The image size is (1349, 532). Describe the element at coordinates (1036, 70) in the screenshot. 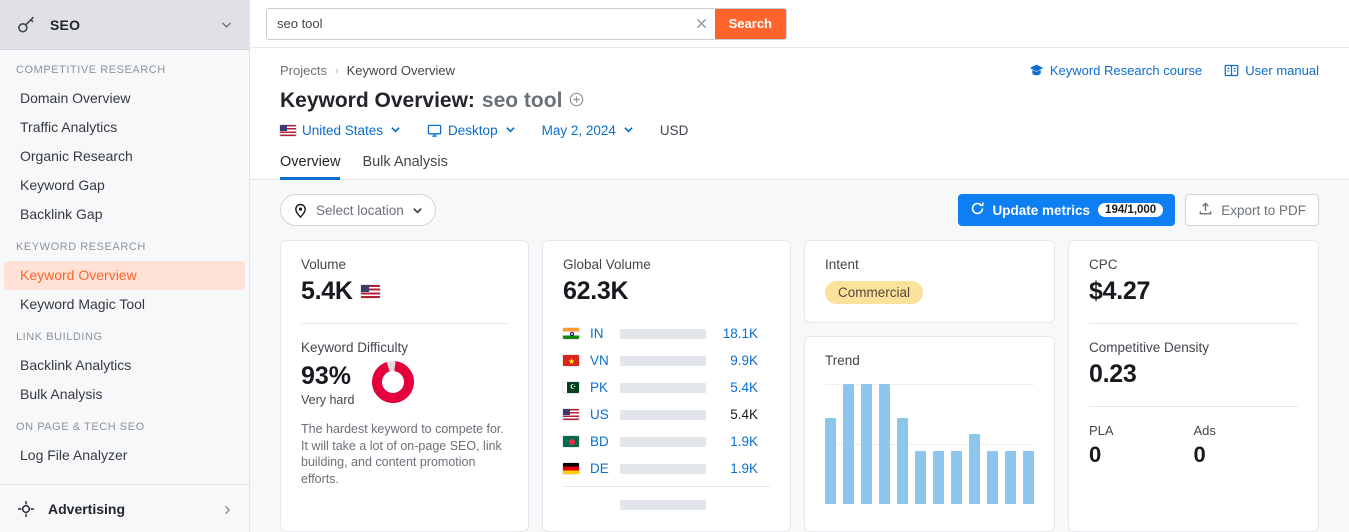

I see `graduation-cap-icon` at that location.